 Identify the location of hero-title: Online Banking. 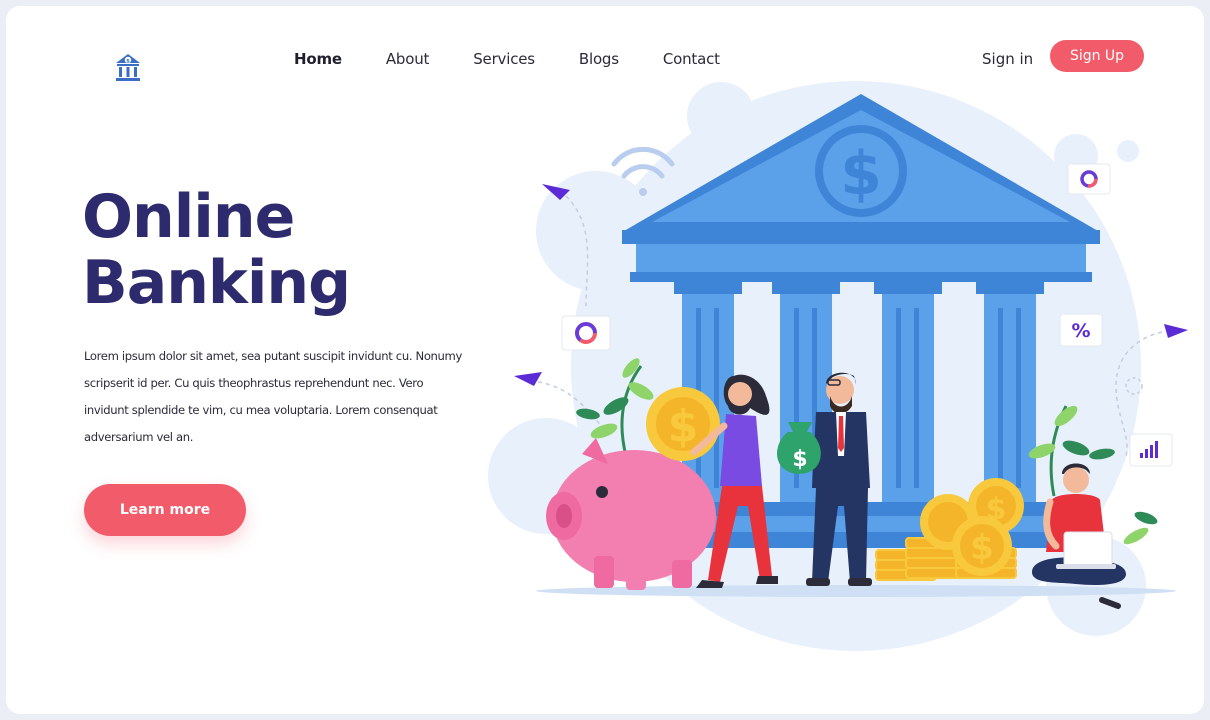
(216, 250).